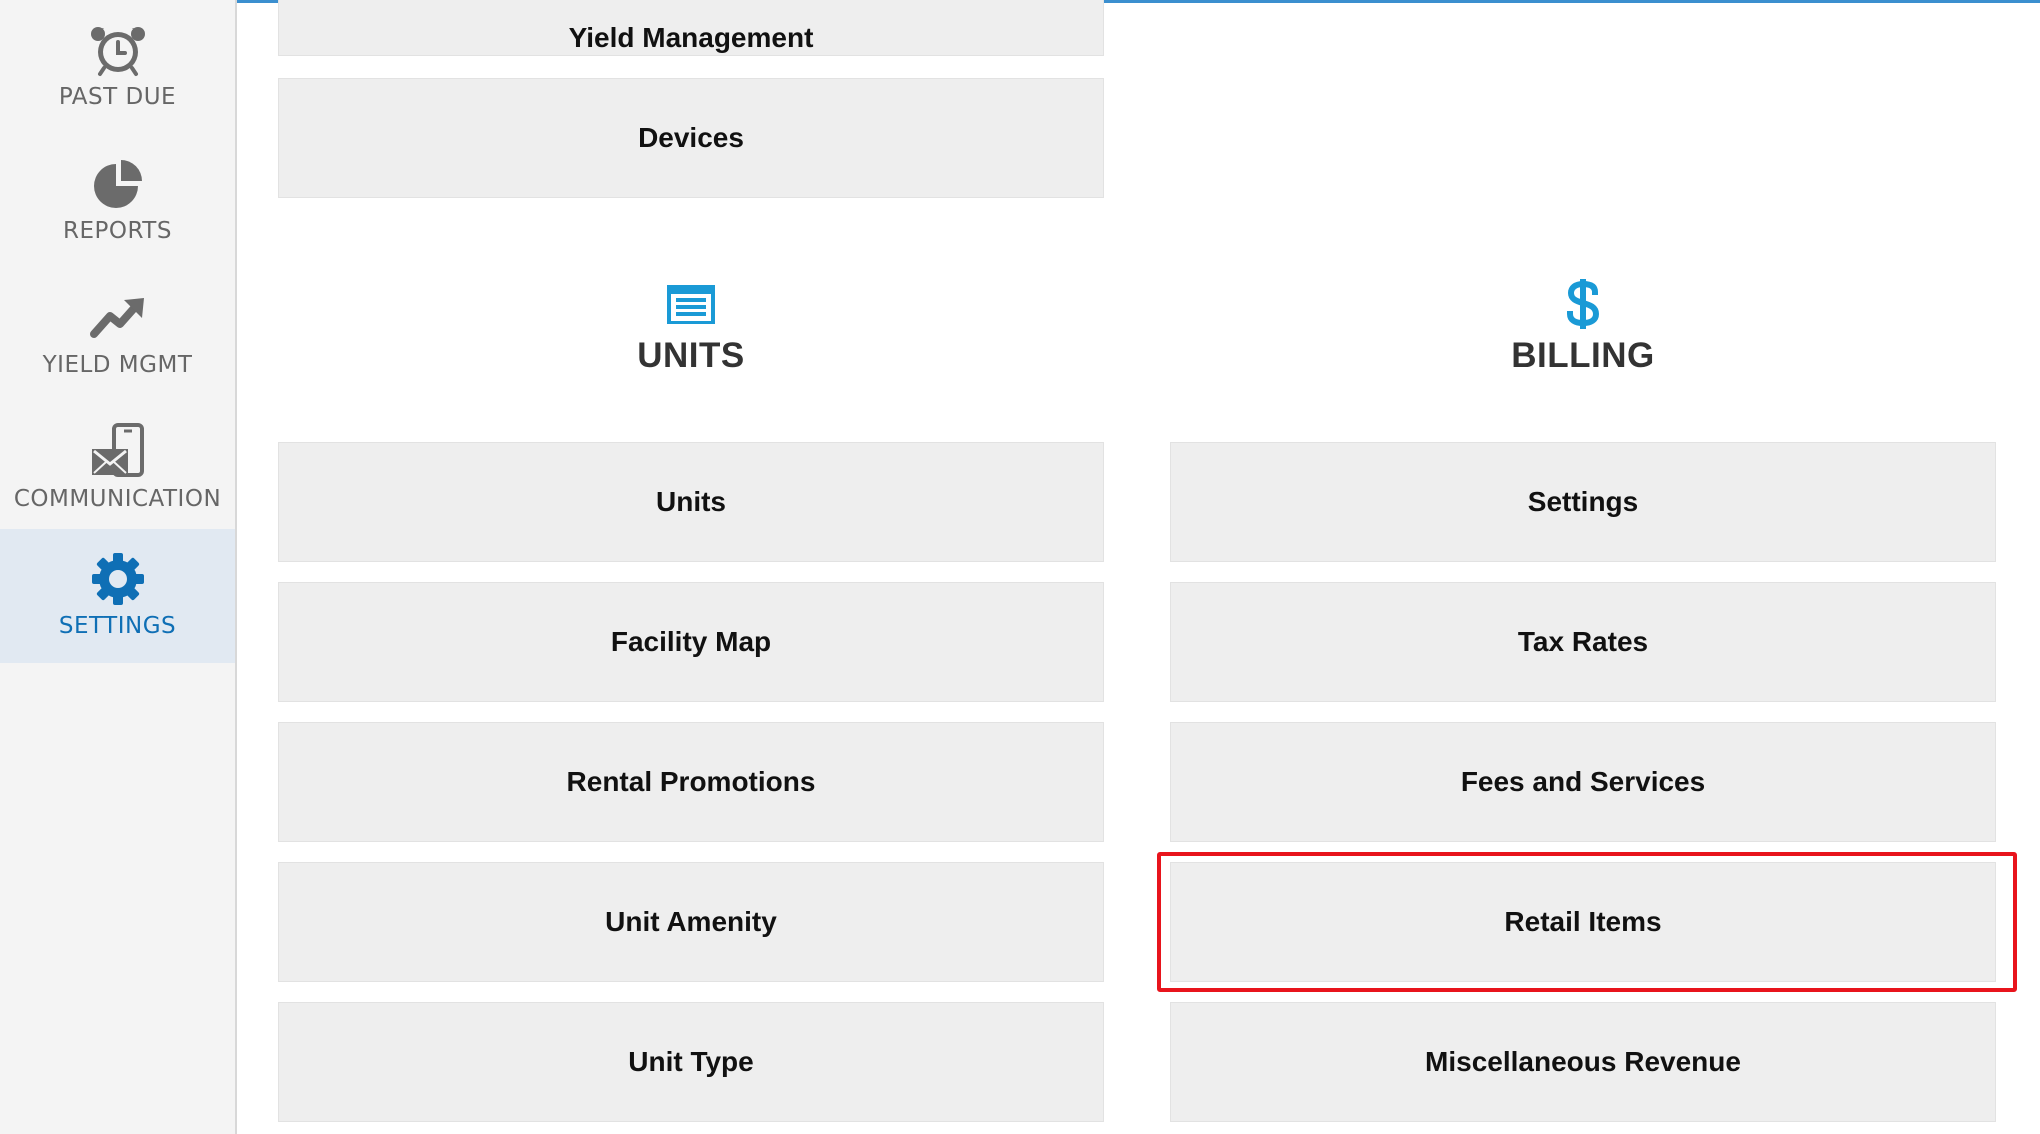 This screenshot has height=1134, width=2040. Describe the element at coordinates (117, 231) in the screenshot. I see `sidebar-item-label: REPORTS` at that location.